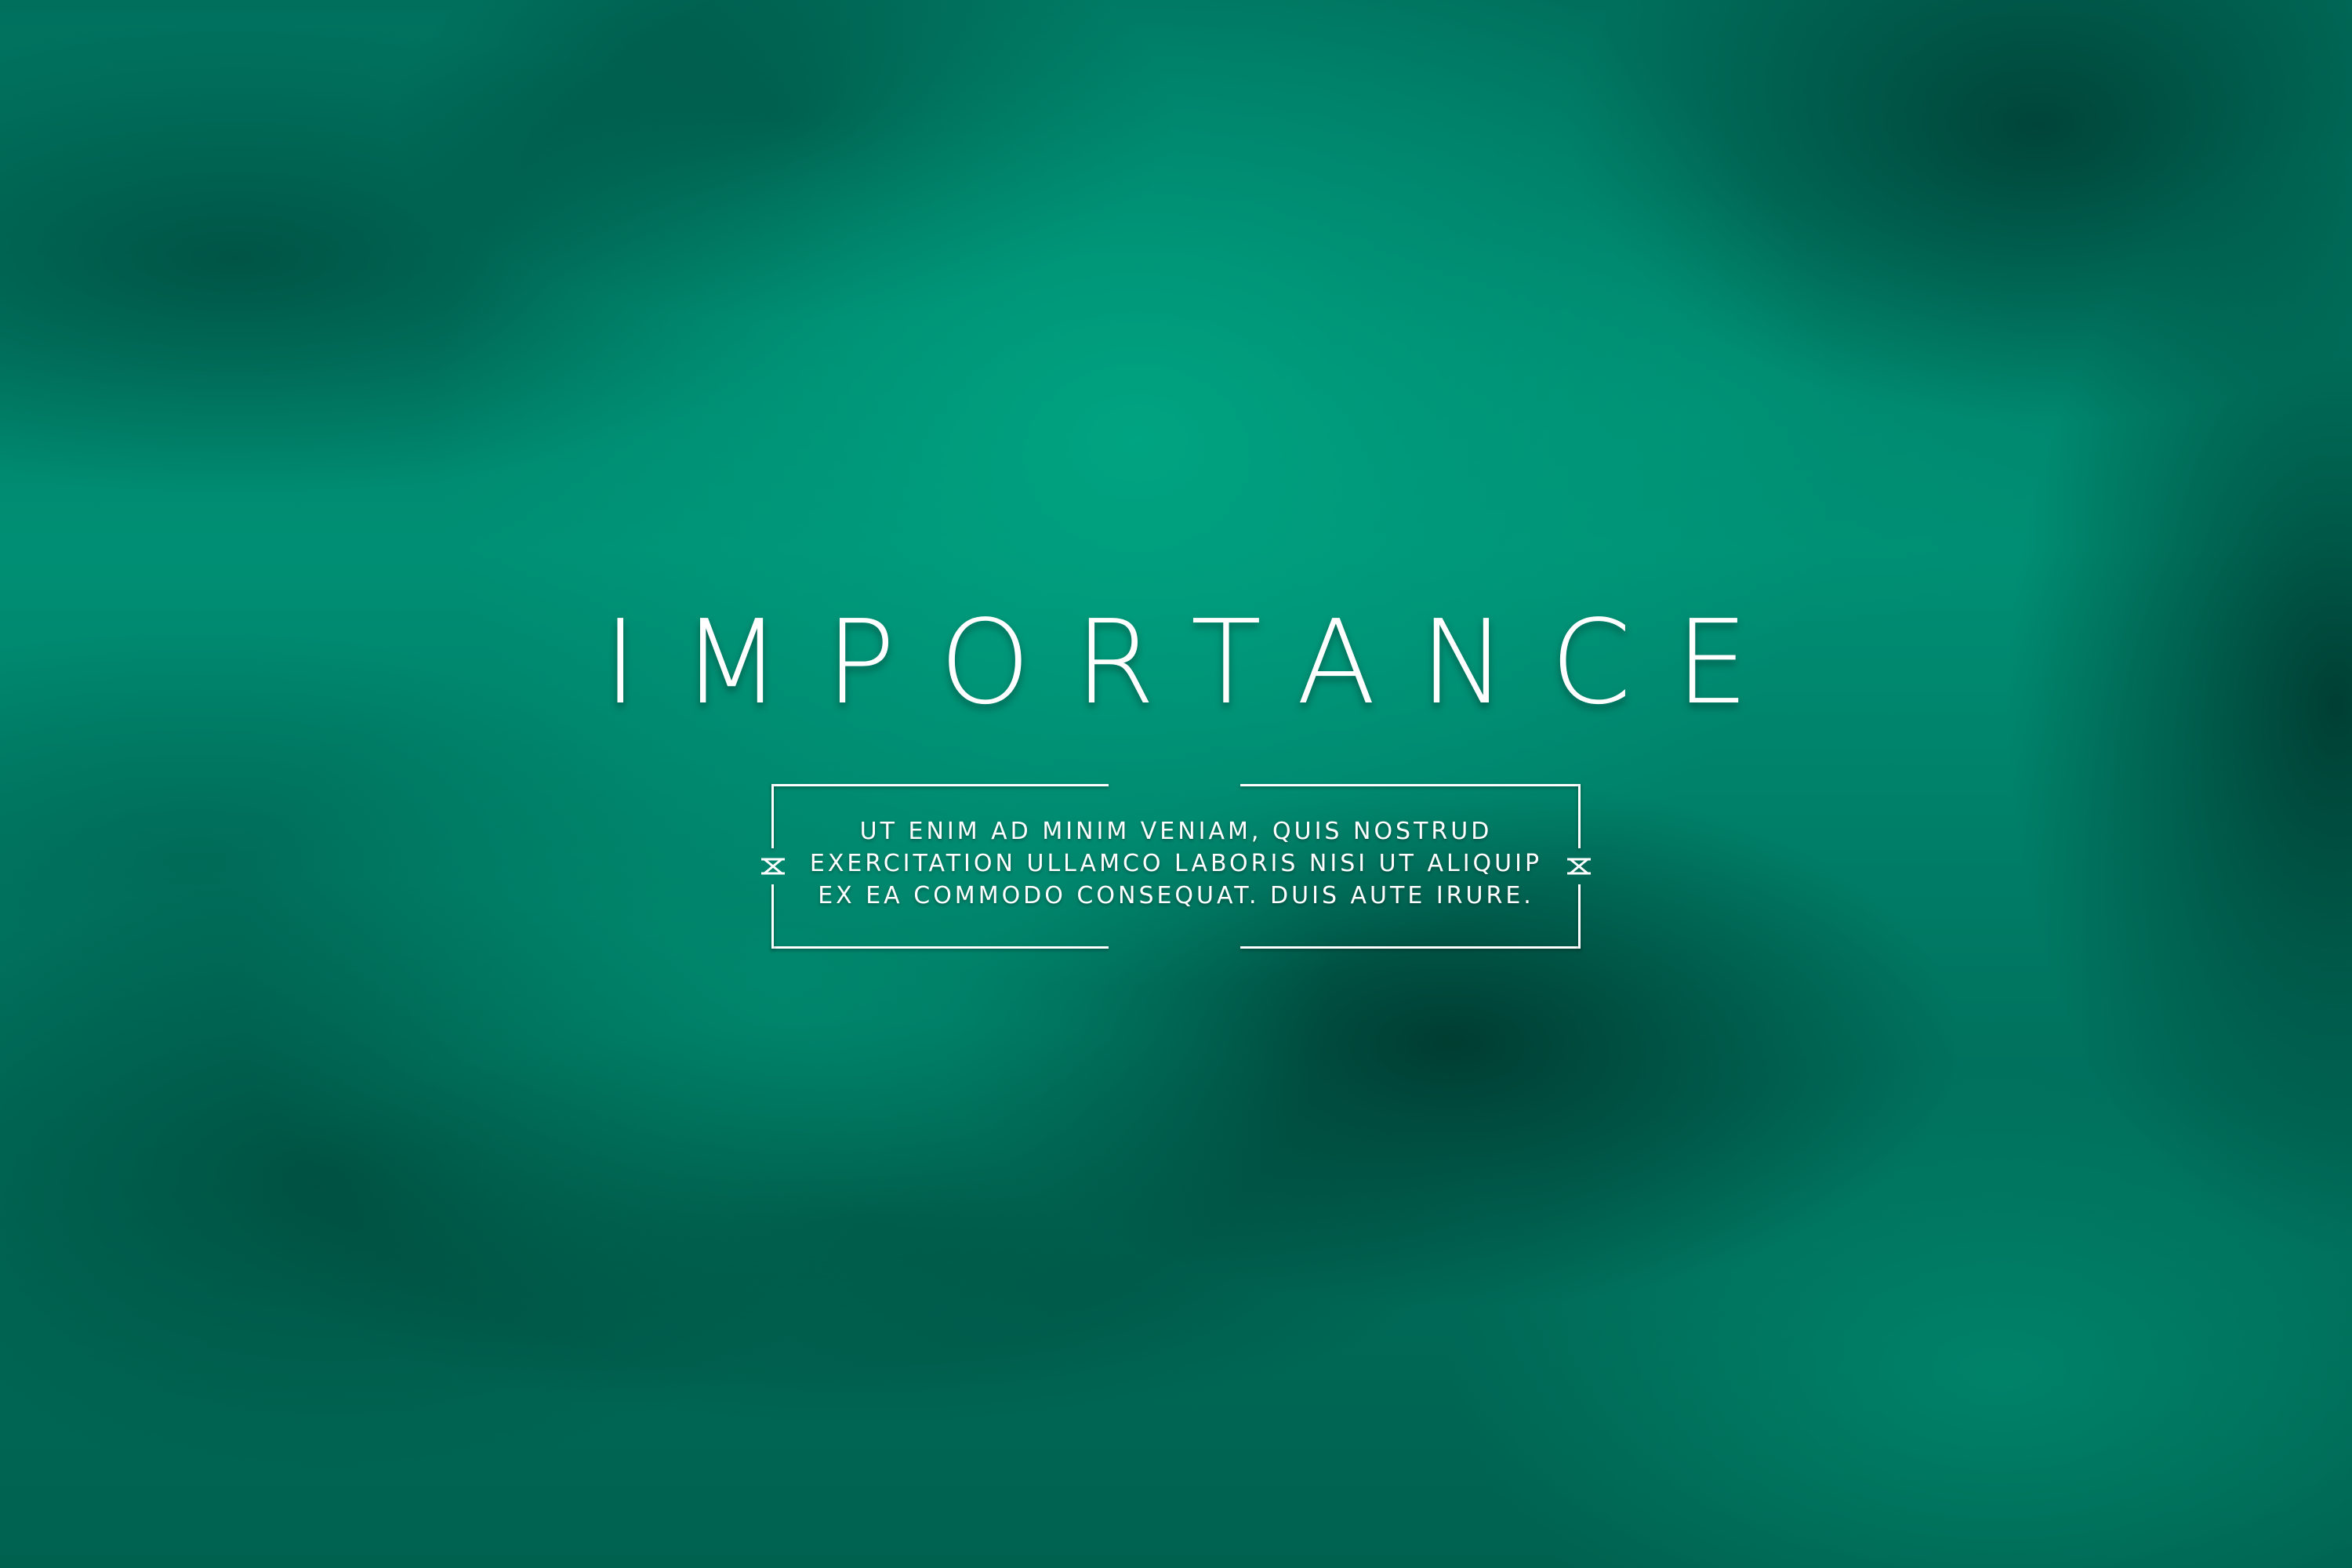 Image resolution: width=2352 pixels, height=1568 pixels. I want to click on page-title: IMPORTANCE, so click(1198, 662).